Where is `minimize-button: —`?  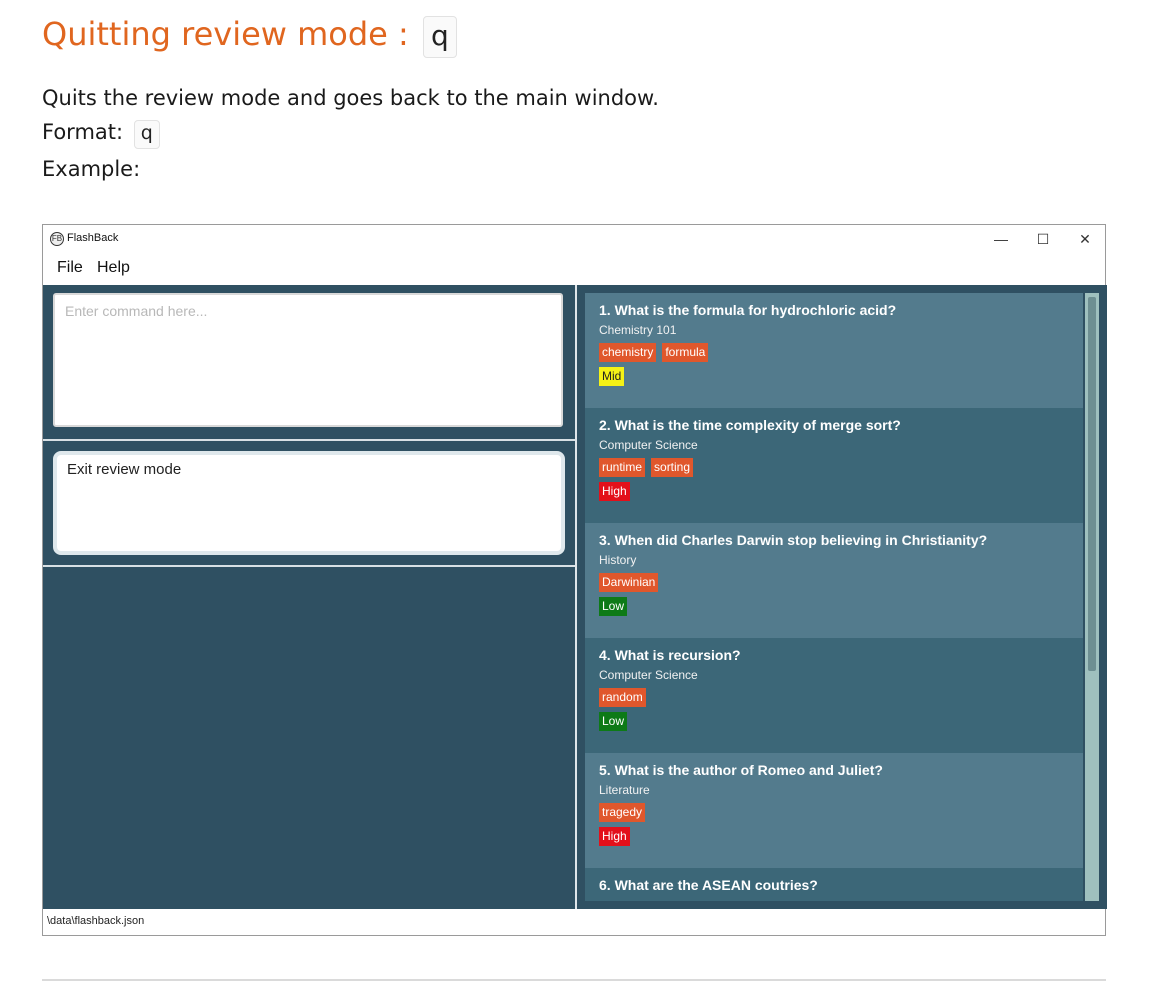 minimize-button: — is located at coordinates (1001, 239).